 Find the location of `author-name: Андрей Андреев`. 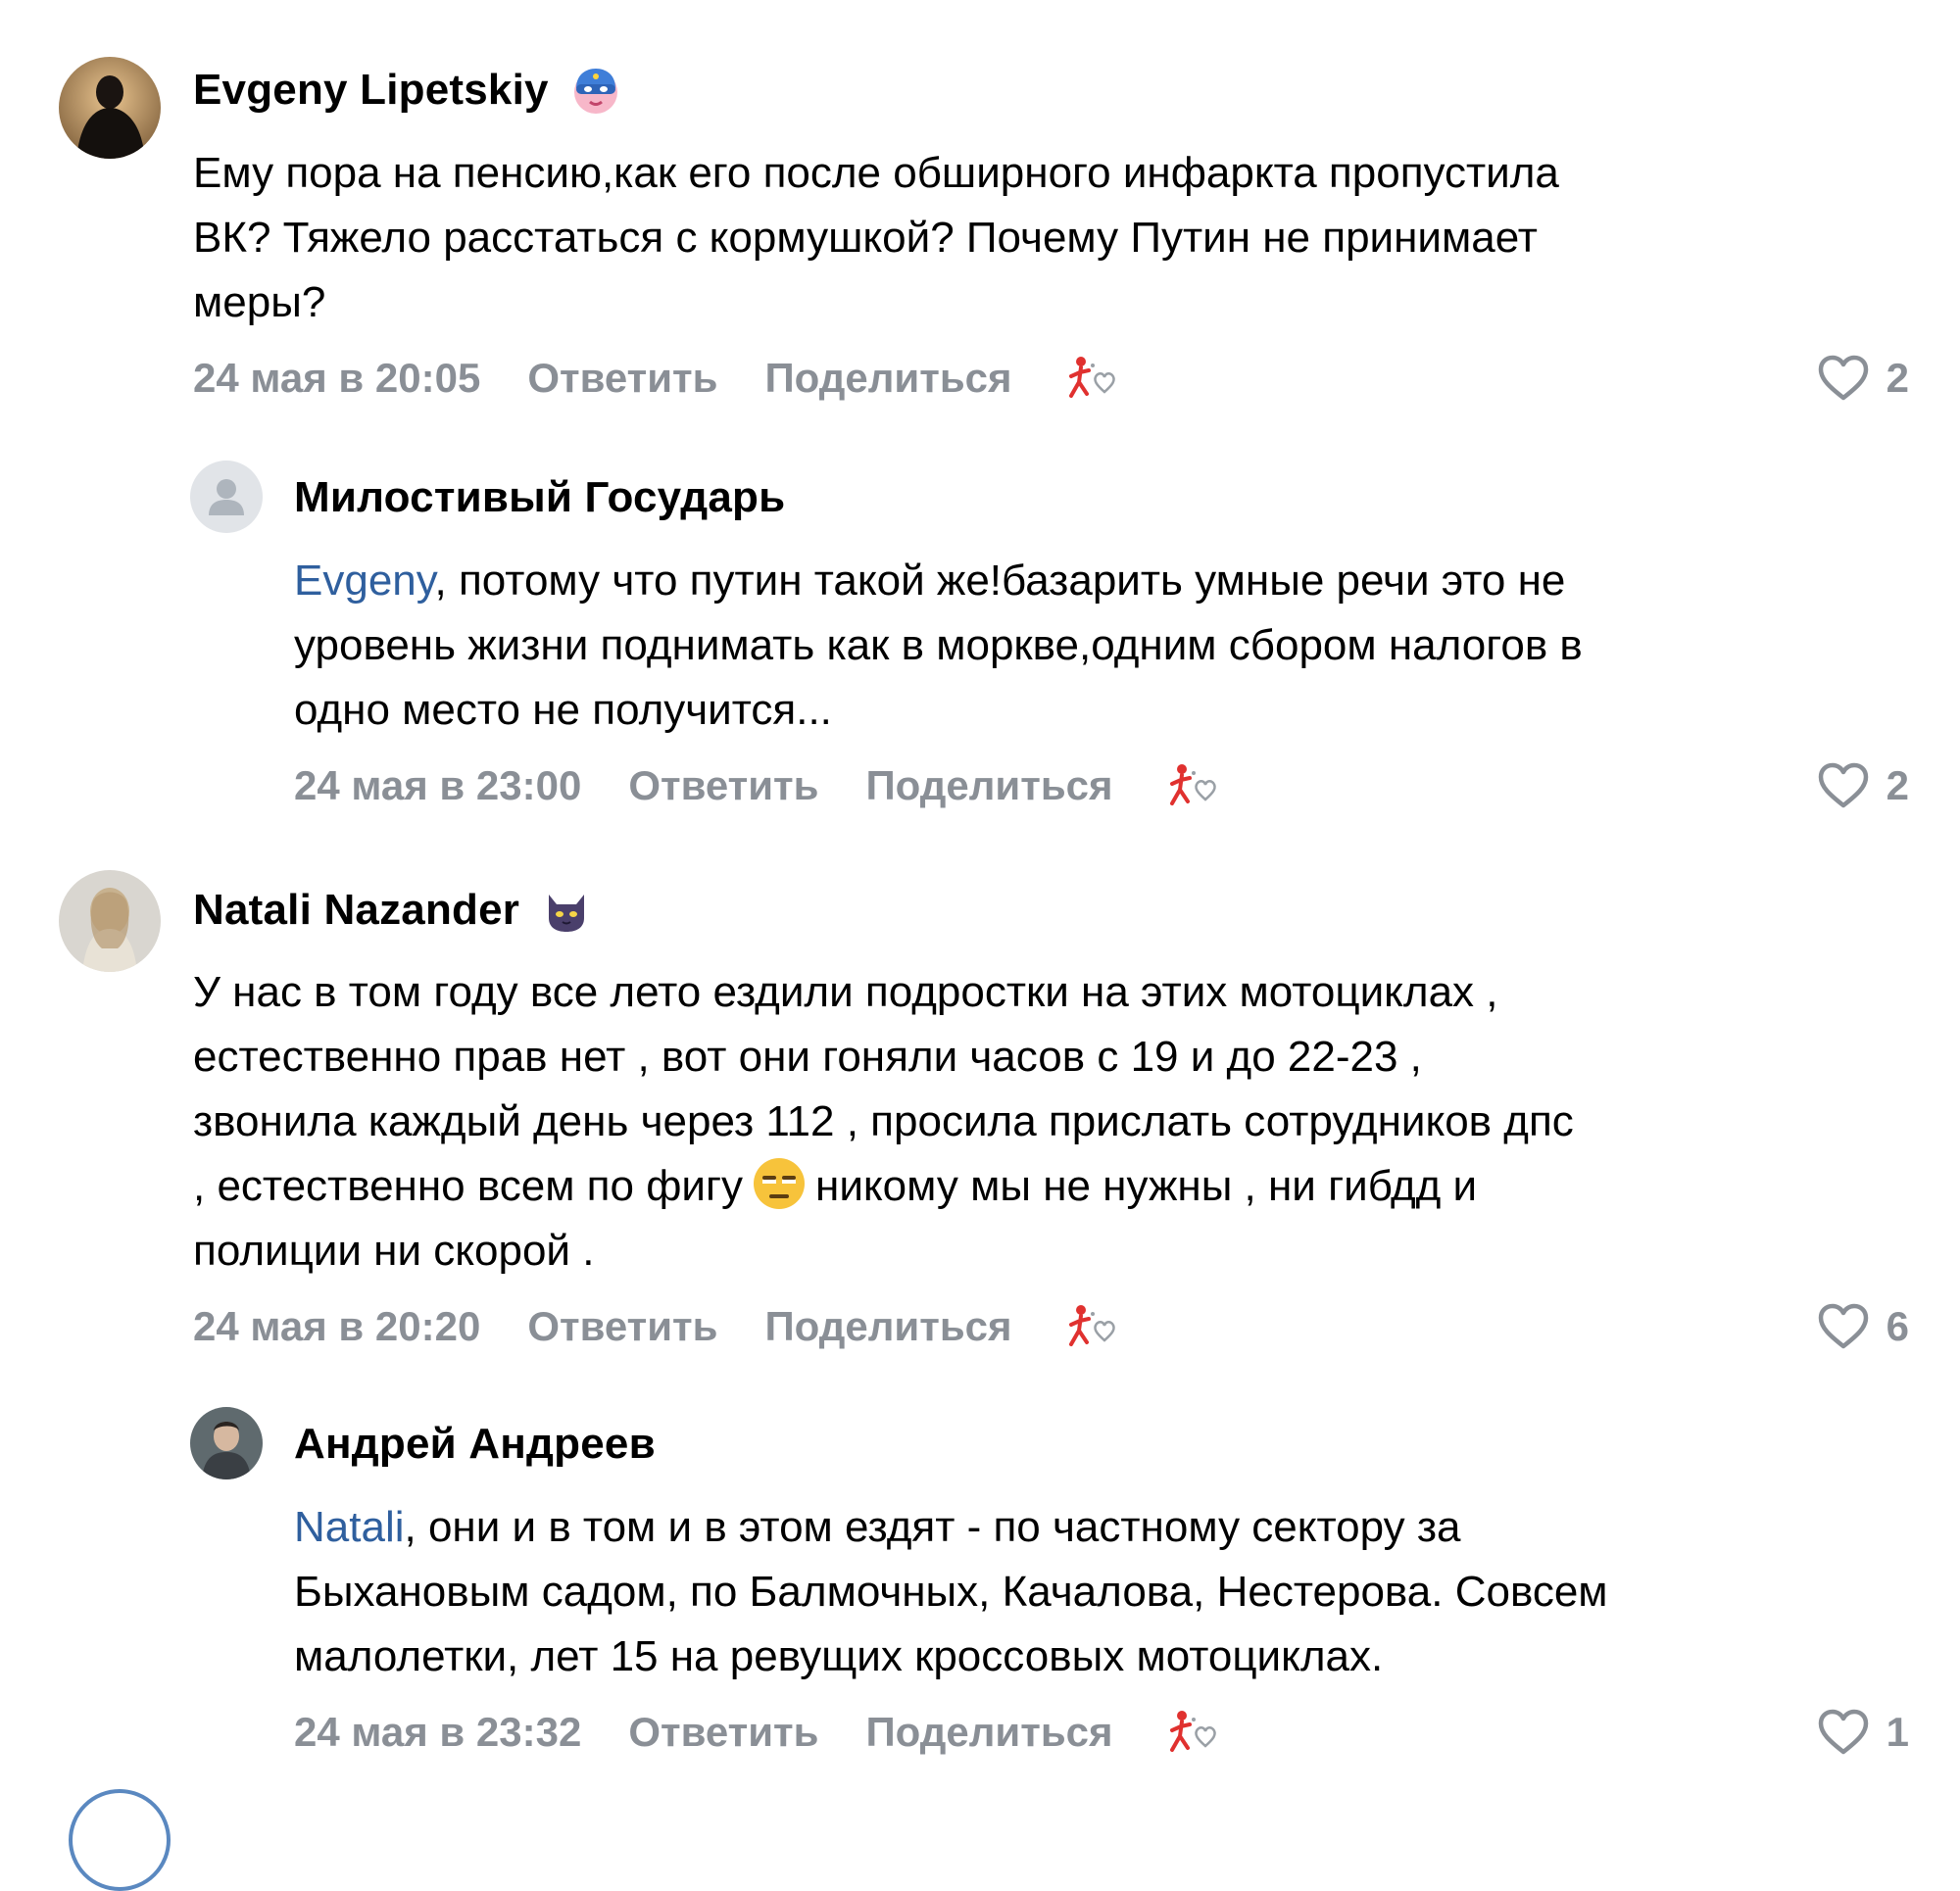

author-name: Андрей Андреев is located at coordinates (475, 1444).